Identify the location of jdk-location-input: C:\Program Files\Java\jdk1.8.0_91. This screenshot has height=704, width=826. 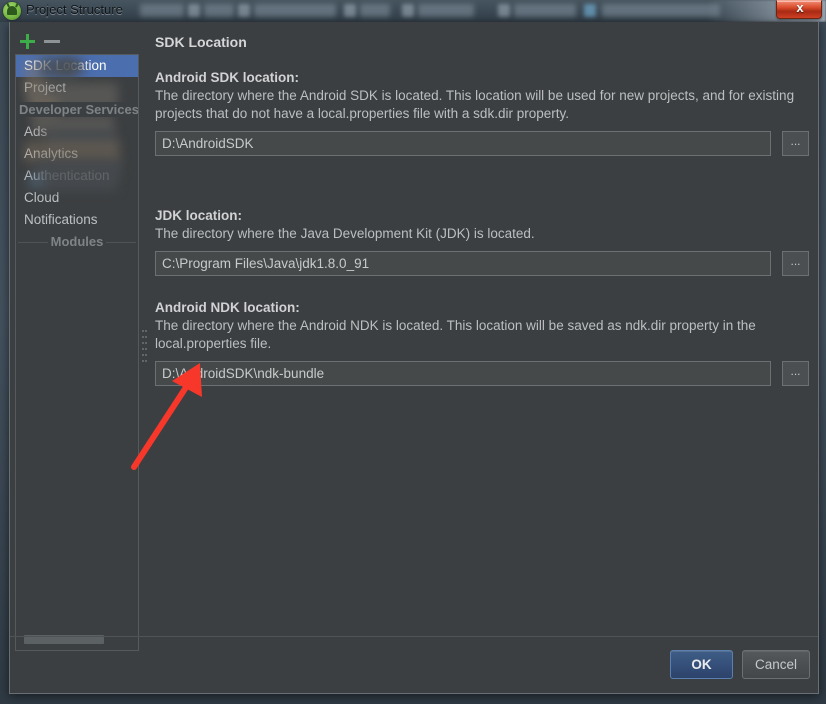
(463, 263).